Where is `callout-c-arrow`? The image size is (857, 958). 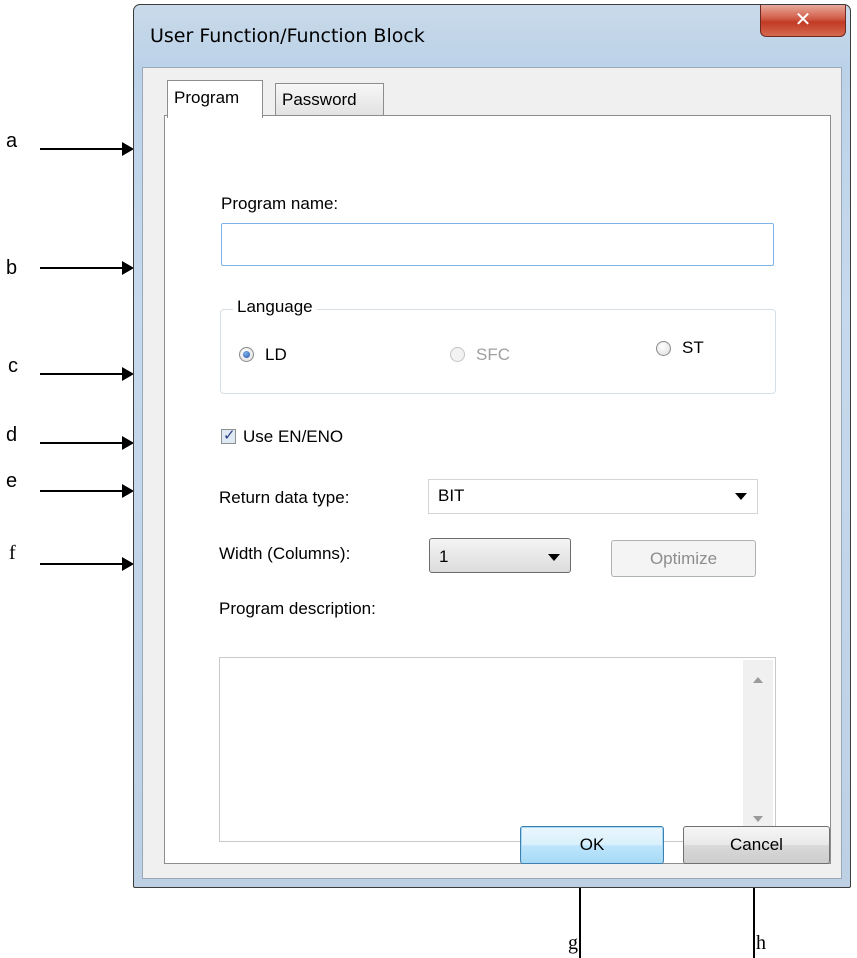
callout-c-arrow is located at coordinates (87, 374).